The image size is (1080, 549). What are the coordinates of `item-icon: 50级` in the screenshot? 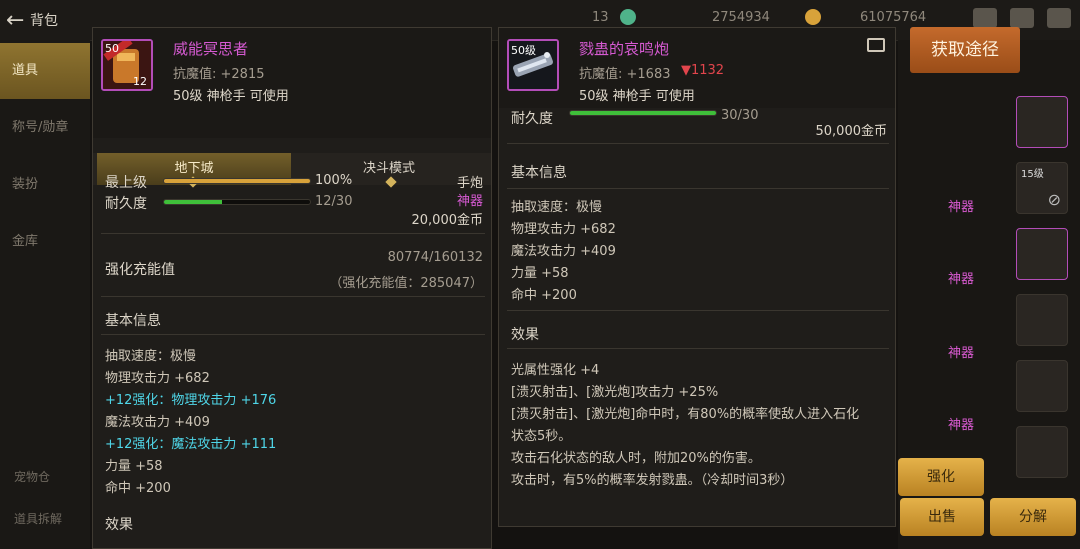 It's located at (533, 65).